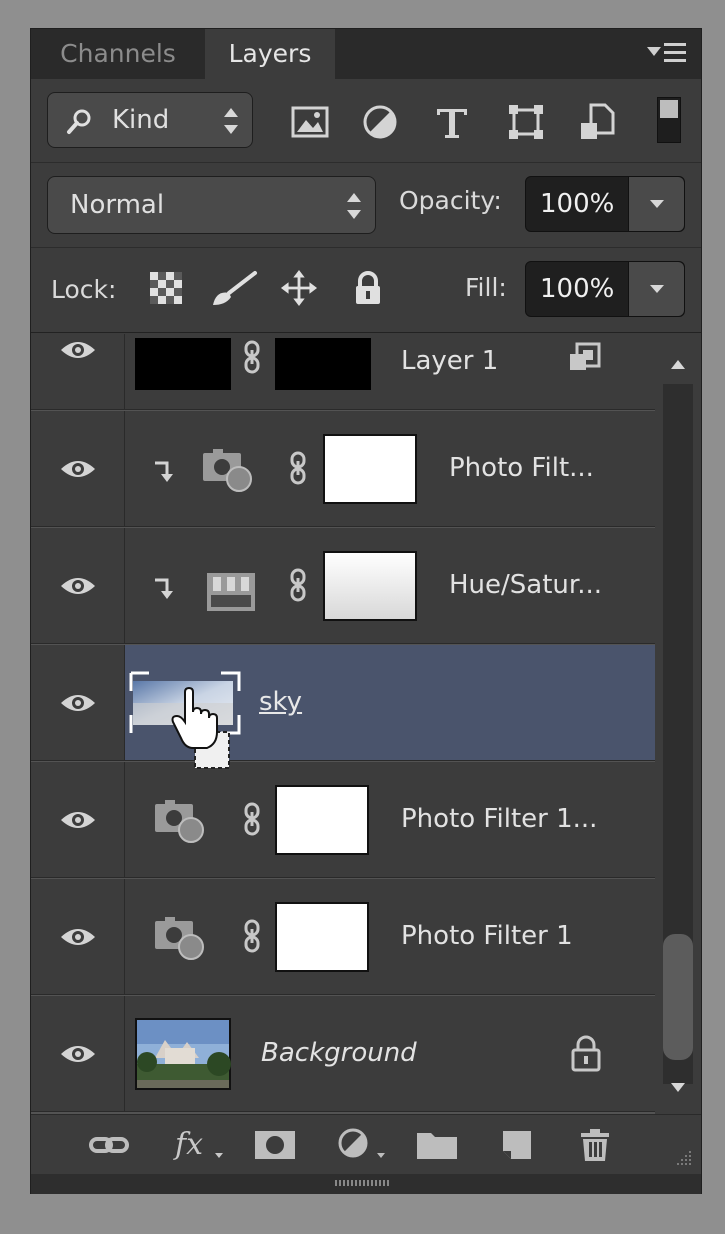 The width and height of the screenshot is (725, 1234). I want to click on fx-icon: fx, so click(200, 1145).